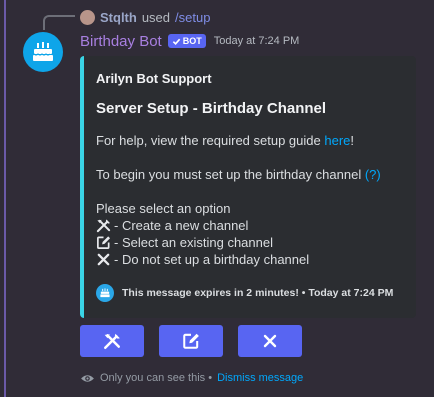  I want to click on create-channel-button, so click(112, 341).